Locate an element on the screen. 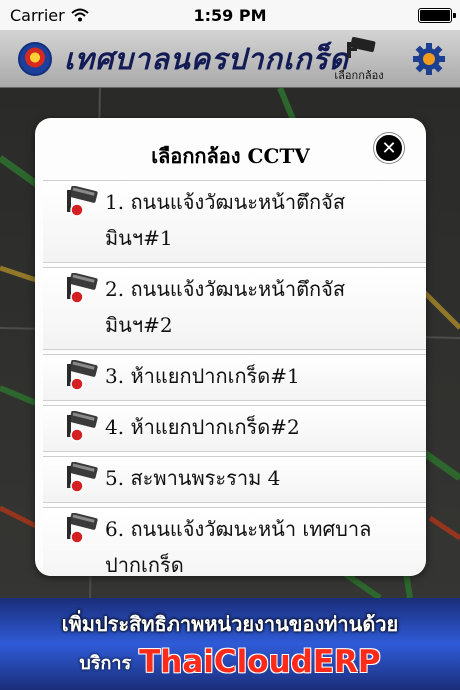 The height and width of the screenshot is (690, 460). dialog-title: เลือกกล้อง CCTV is located at coordinates (230, 156).